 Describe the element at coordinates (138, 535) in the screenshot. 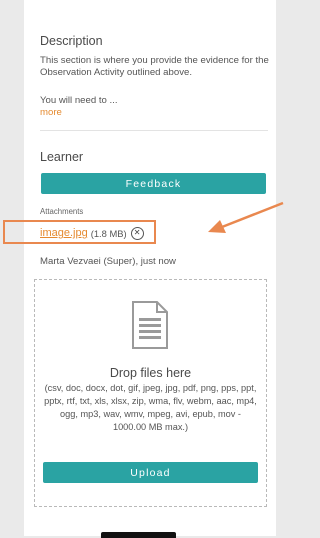

I see `bottom-bar` at that location.